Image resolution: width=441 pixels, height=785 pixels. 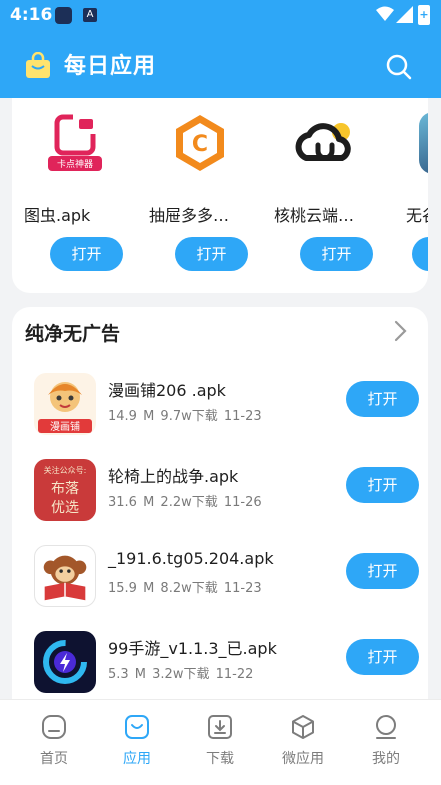 I want to click on monkey-reader-app-icon, so click(x=65, y=576).